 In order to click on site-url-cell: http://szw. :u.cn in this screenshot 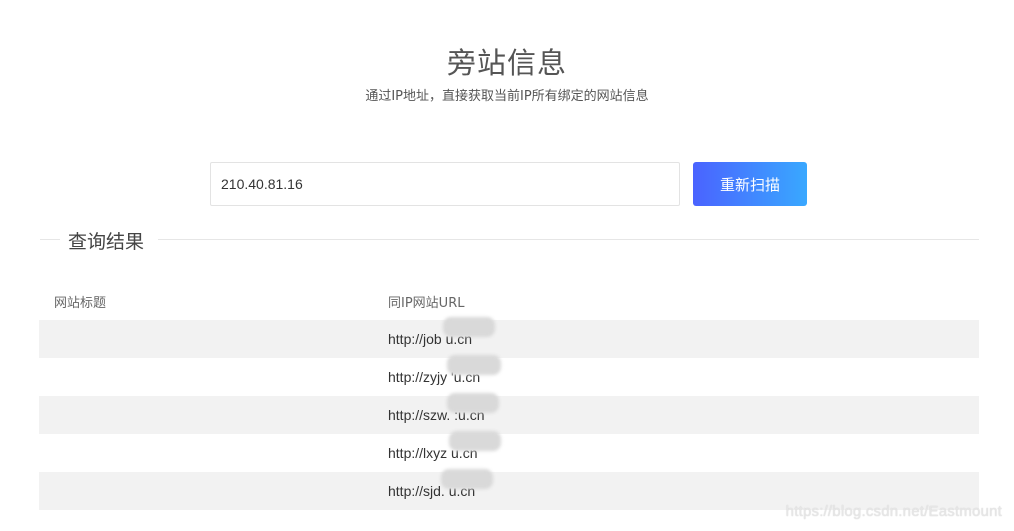, I will do `click(676, 413)`.